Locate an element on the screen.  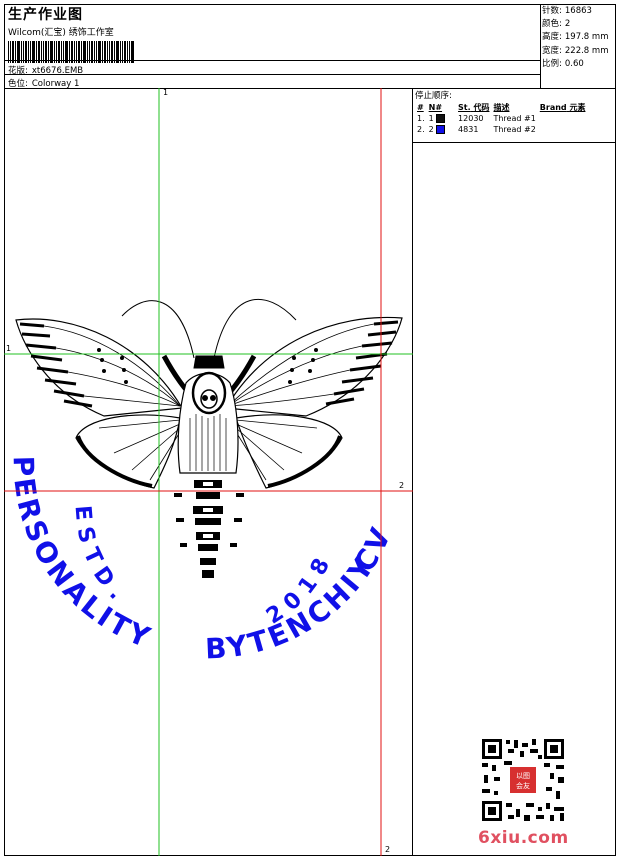
table-row: 2. 2 4831 Thread #2 is located at coordinates (501, 129).